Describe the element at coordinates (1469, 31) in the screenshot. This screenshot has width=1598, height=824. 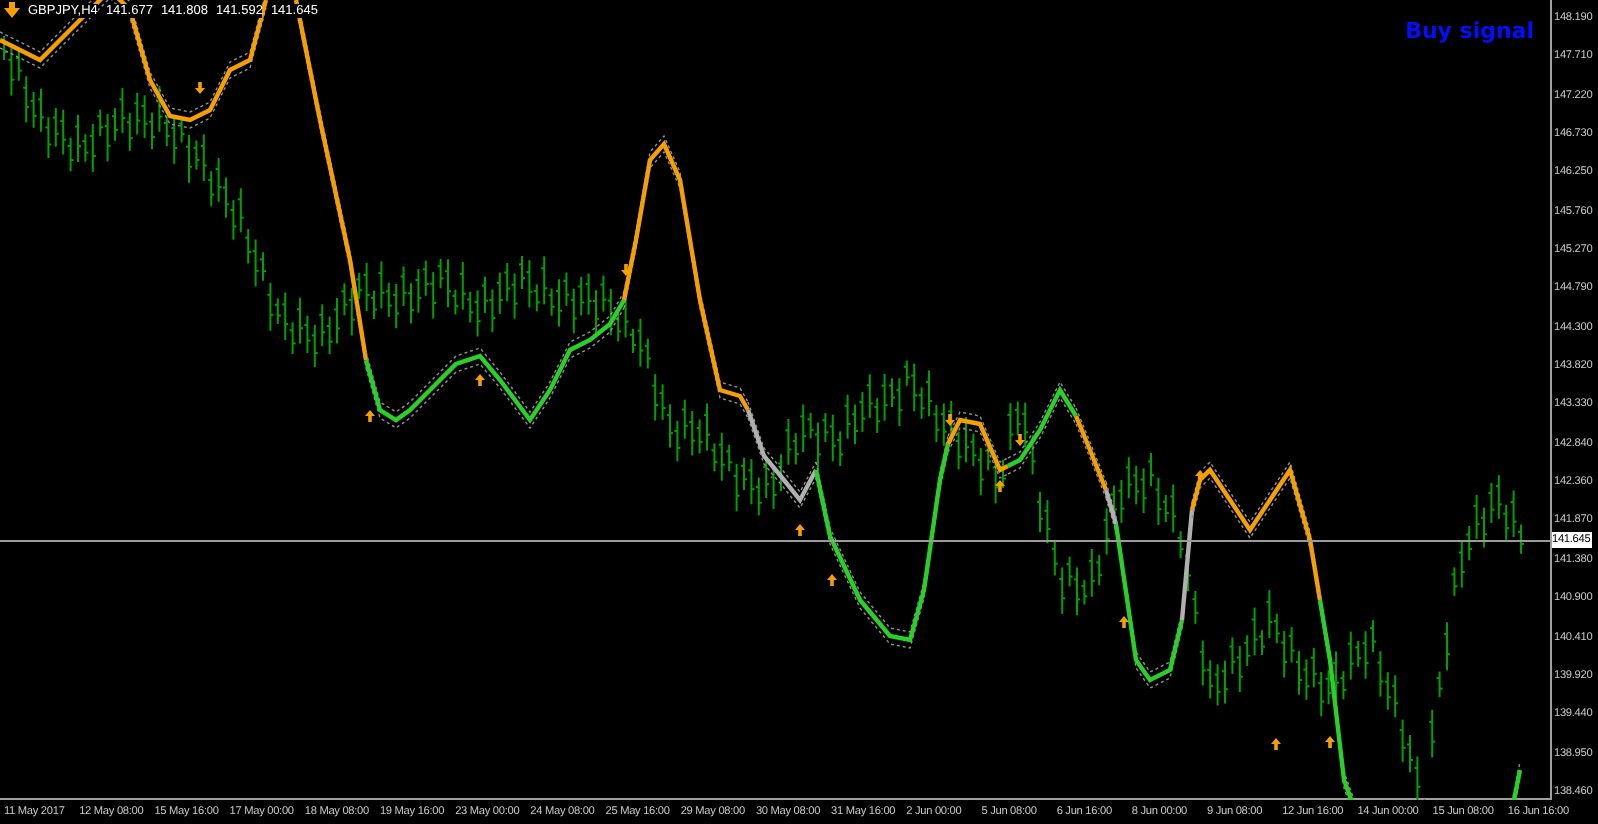
I see `signal-label: Buy signal` at that location.